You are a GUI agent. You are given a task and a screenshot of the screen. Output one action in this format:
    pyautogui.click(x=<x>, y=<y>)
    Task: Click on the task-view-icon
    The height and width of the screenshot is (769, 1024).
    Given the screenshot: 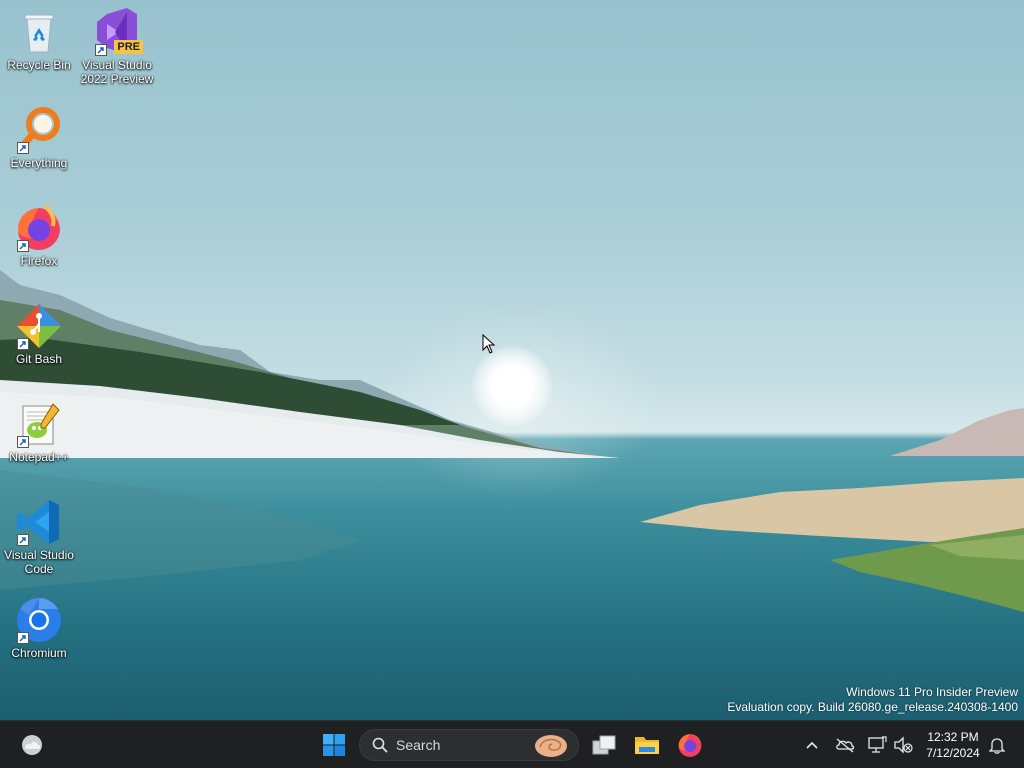 What is the action you would take?
    pyautogui.click(x=604, y=745)
    